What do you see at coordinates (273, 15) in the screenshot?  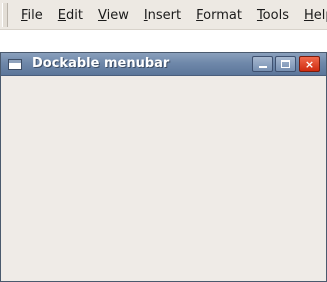 I see `menu-tools: Tools` at bounding box center [273, 15].